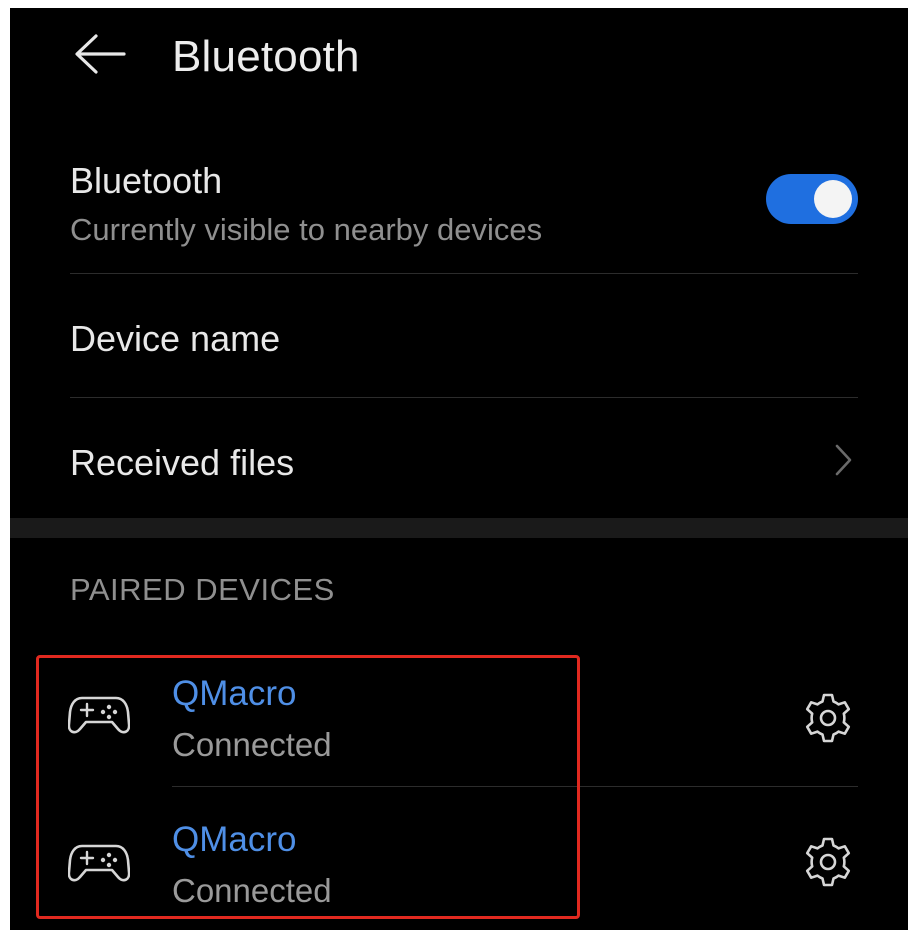 The width and height of the screenshot is (908, 930). Describe the element at coordinates (202, 589) in the screenshot. I see `paired-devices-header: PAIRED DEVICES` at that location.